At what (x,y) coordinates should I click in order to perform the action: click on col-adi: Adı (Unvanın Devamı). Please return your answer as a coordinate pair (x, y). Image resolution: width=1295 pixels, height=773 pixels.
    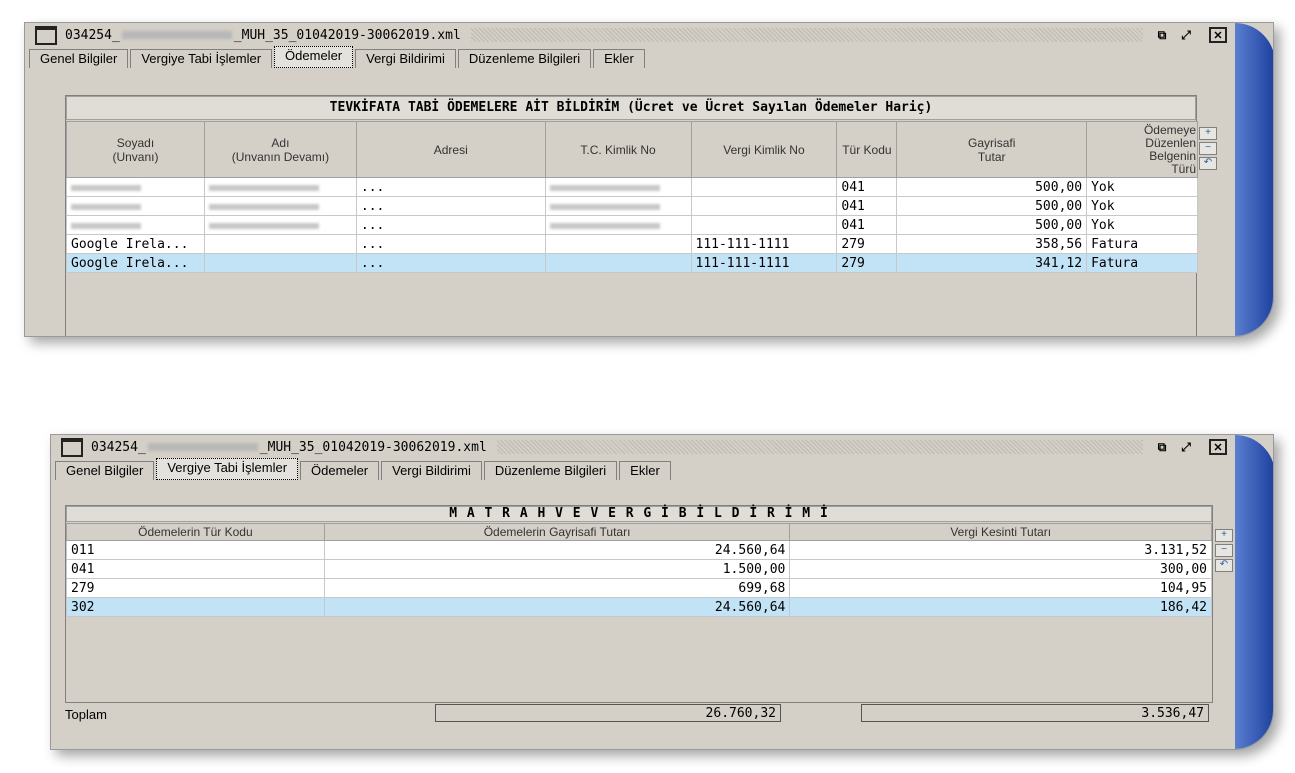
    Looking at the image, I should click on (280, 149).